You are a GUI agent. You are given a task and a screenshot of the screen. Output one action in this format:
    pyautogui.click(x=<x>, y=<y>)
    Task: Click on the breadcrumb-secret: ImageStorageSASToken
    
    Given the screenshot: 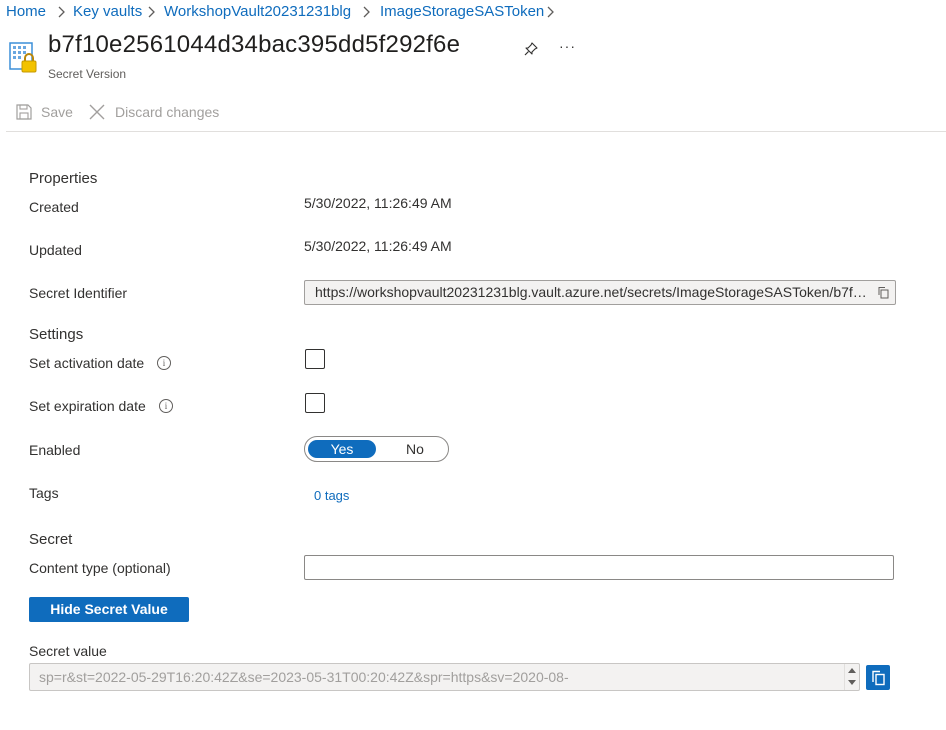 What is the action you would take?
    pyautogui.click(x=462, y=11)
    